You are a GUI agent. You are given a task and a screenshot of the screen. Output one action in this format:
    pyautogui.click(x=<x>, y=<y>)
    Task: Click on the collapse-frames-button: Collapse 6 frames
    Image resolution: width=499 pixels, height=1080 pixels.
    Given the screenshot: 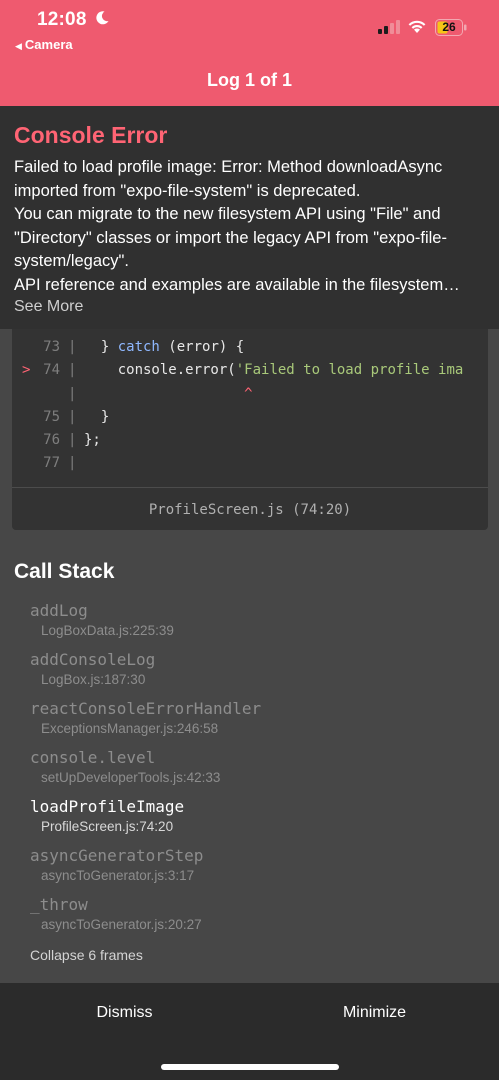 What is the action you would take?
    pyautogui.click(x=86, y=955)
    